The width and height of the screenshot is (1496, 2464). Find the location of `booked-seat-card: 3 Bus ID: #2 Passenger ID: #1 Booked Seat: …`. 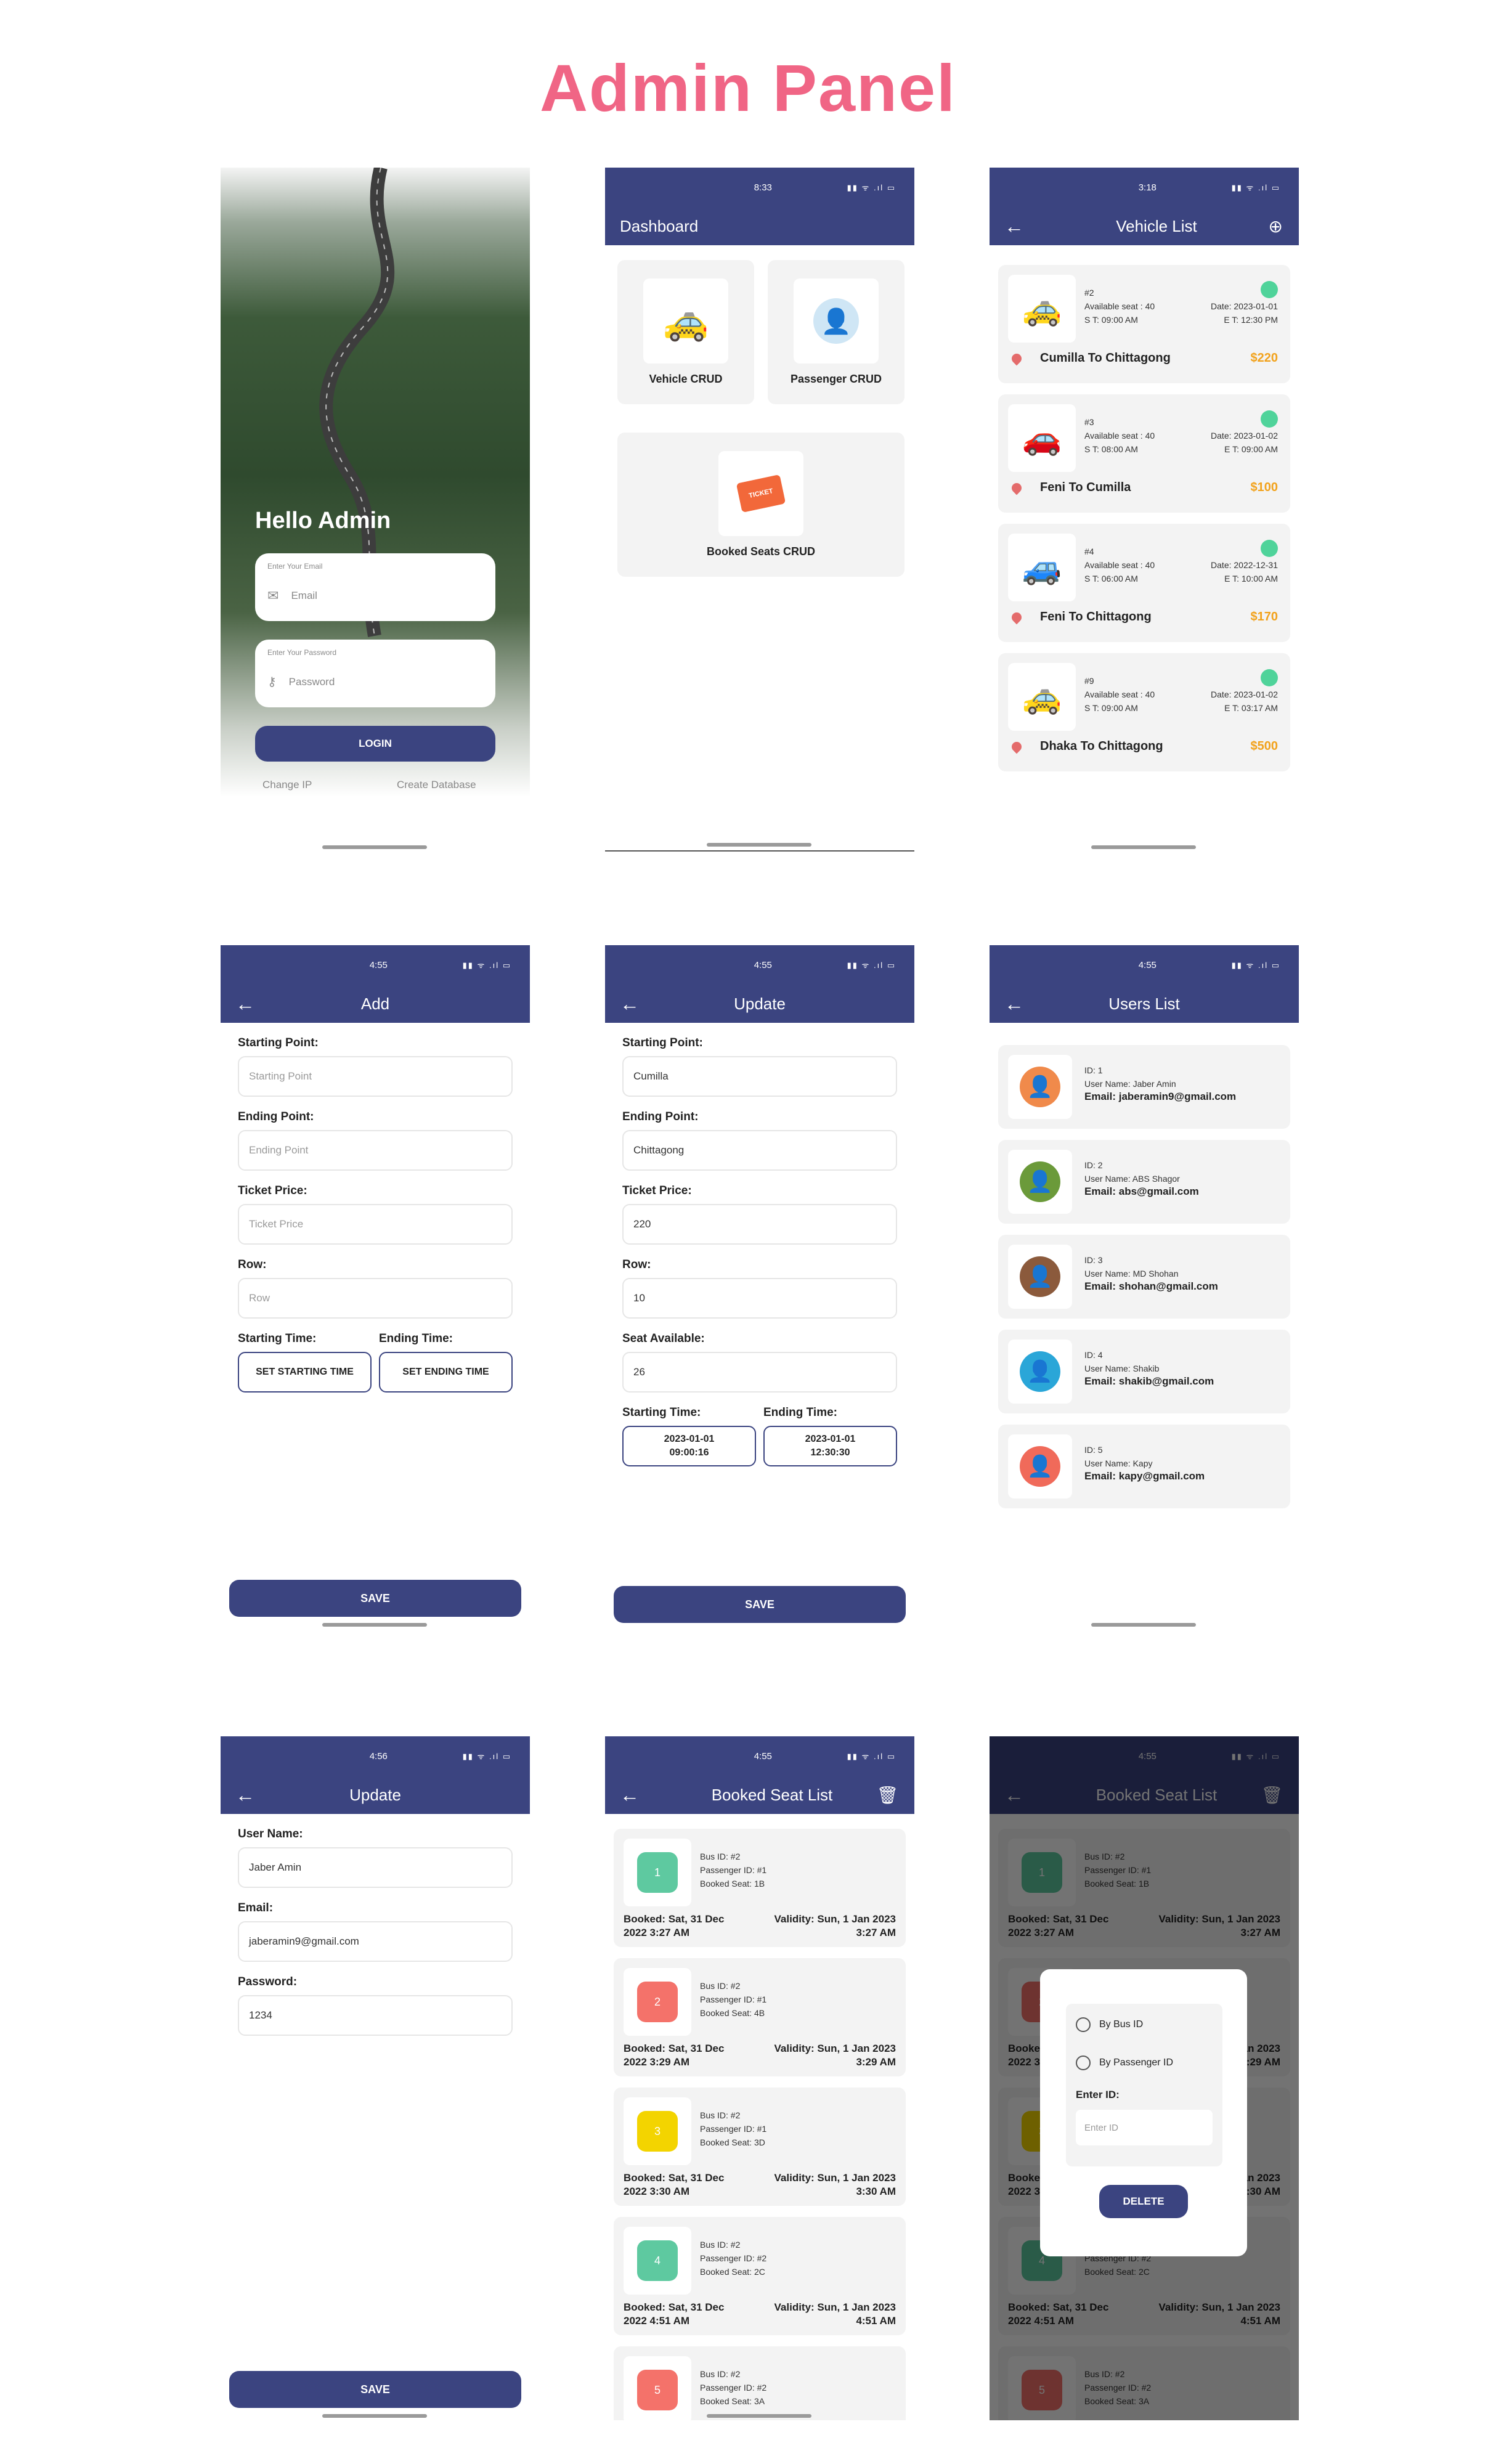

booked-seat-card: 3 Bus ID: #2 Passenger ID: #1 Booked Seat: … is located at coordinates (760, 2147).